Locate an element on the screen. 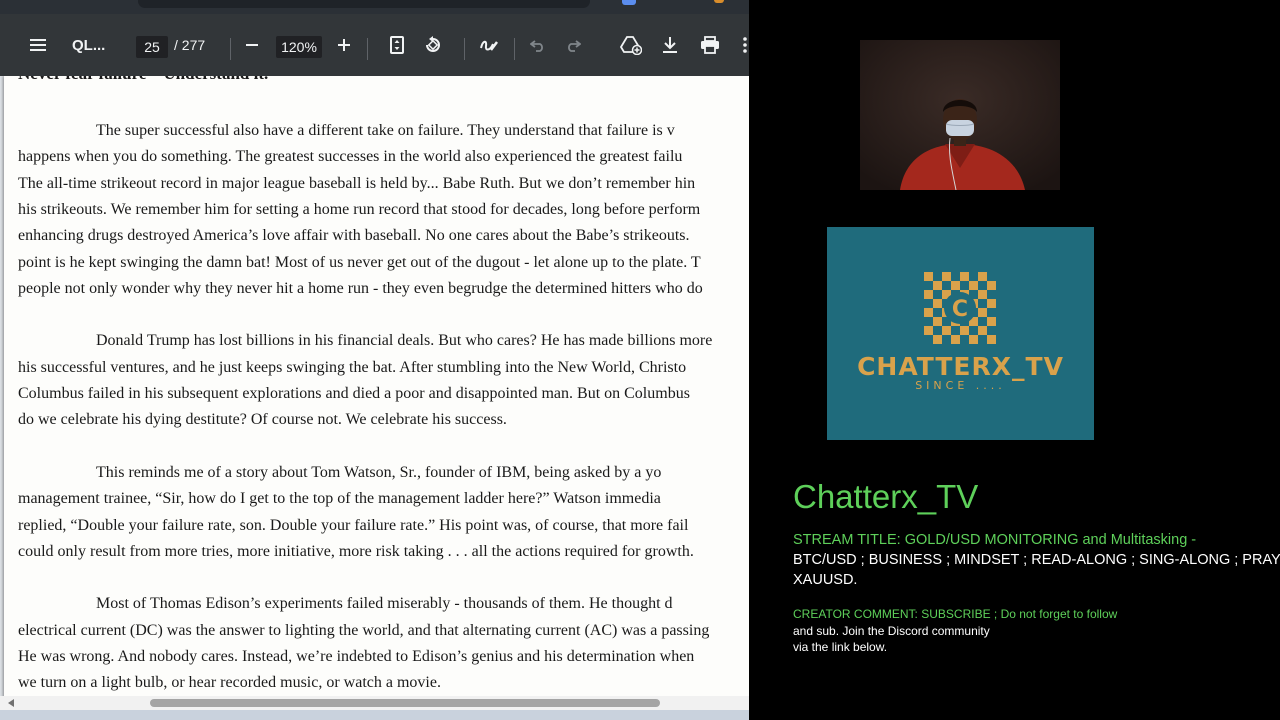 Image resolution: width=1280 pixels, height=720 pixels. logo-wordmark: CHATTERX_TV is located at coordinates (960, 366).